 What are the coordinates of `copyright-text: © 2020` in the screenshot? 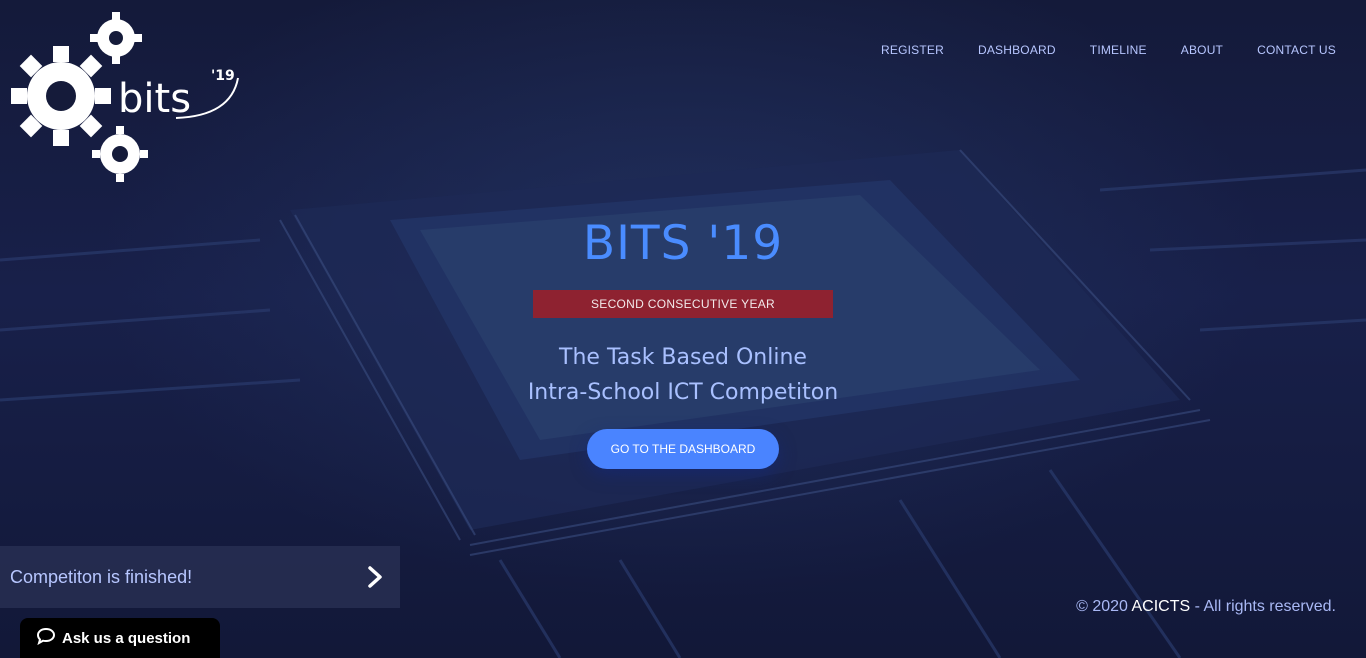 It's located at (1104, 606).